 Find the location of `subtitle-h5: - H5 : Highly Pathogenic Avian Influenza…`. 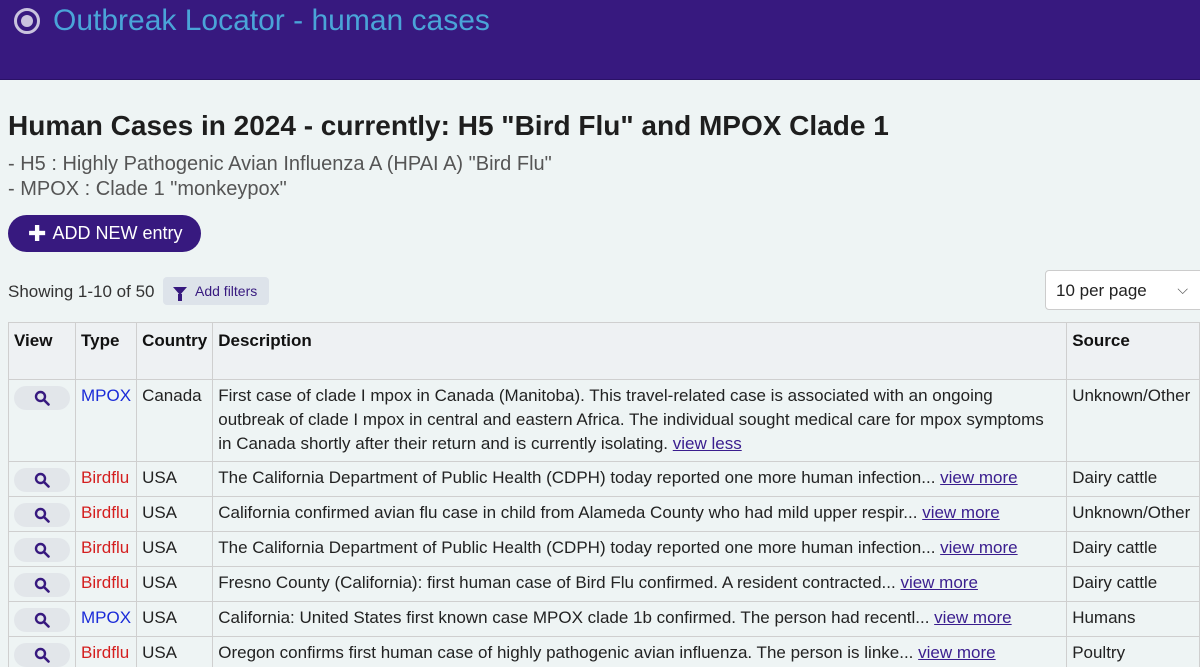

subtitle-h5: - H5 : Highly Pathogenic Avian Influenza… is located at coordinates (280, 164).